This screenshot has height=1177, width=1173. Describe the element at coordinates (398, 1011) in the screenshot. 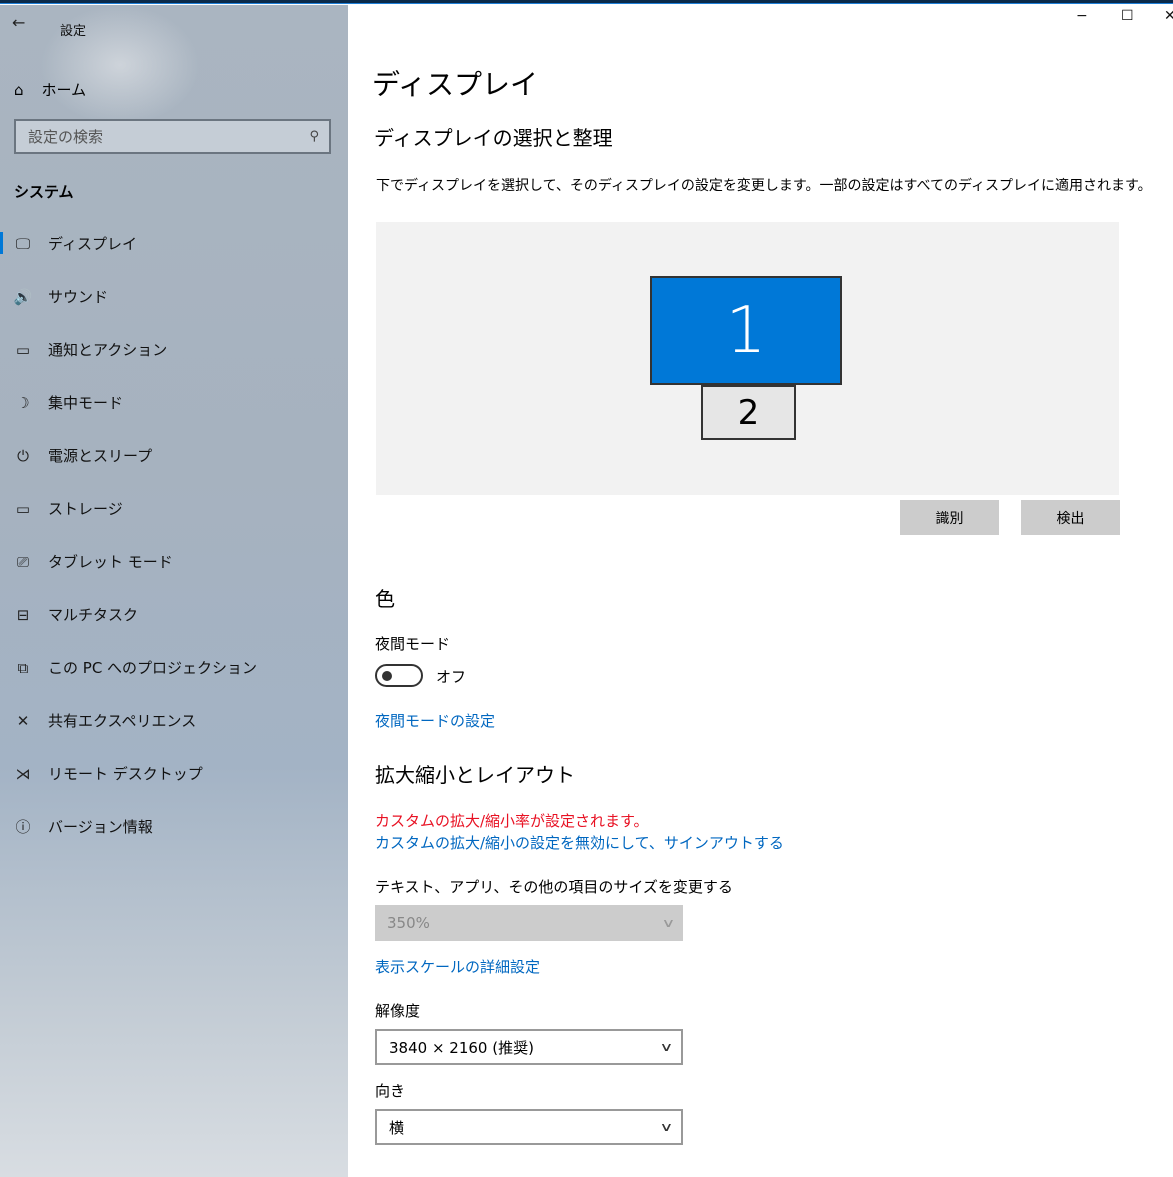

I see `resolution-label: 解像度` at that location.